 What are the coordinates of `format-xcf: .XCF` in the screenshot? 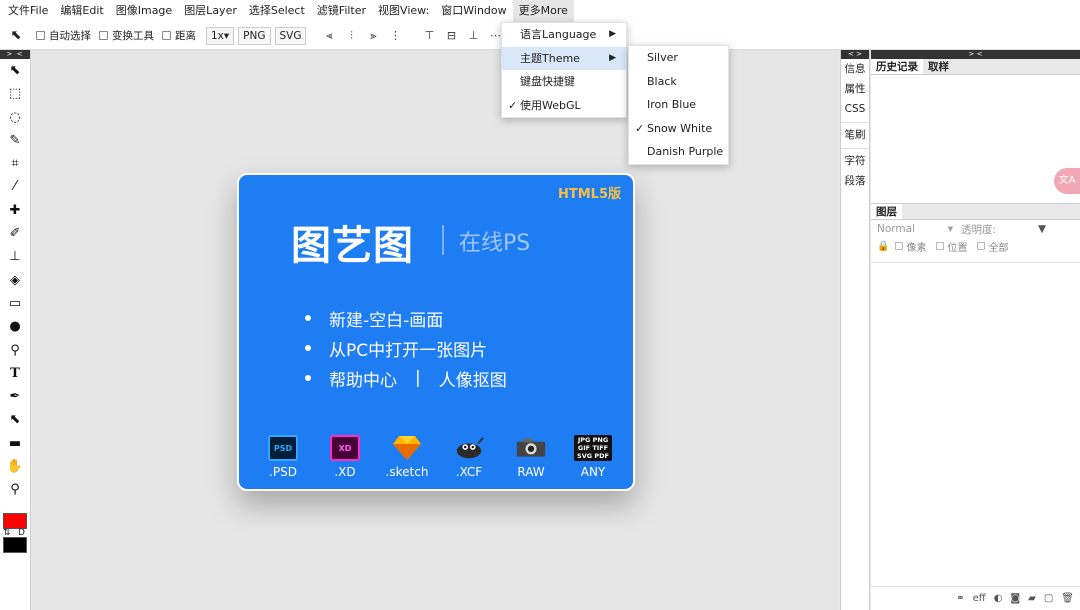 It's located at (469, 457).